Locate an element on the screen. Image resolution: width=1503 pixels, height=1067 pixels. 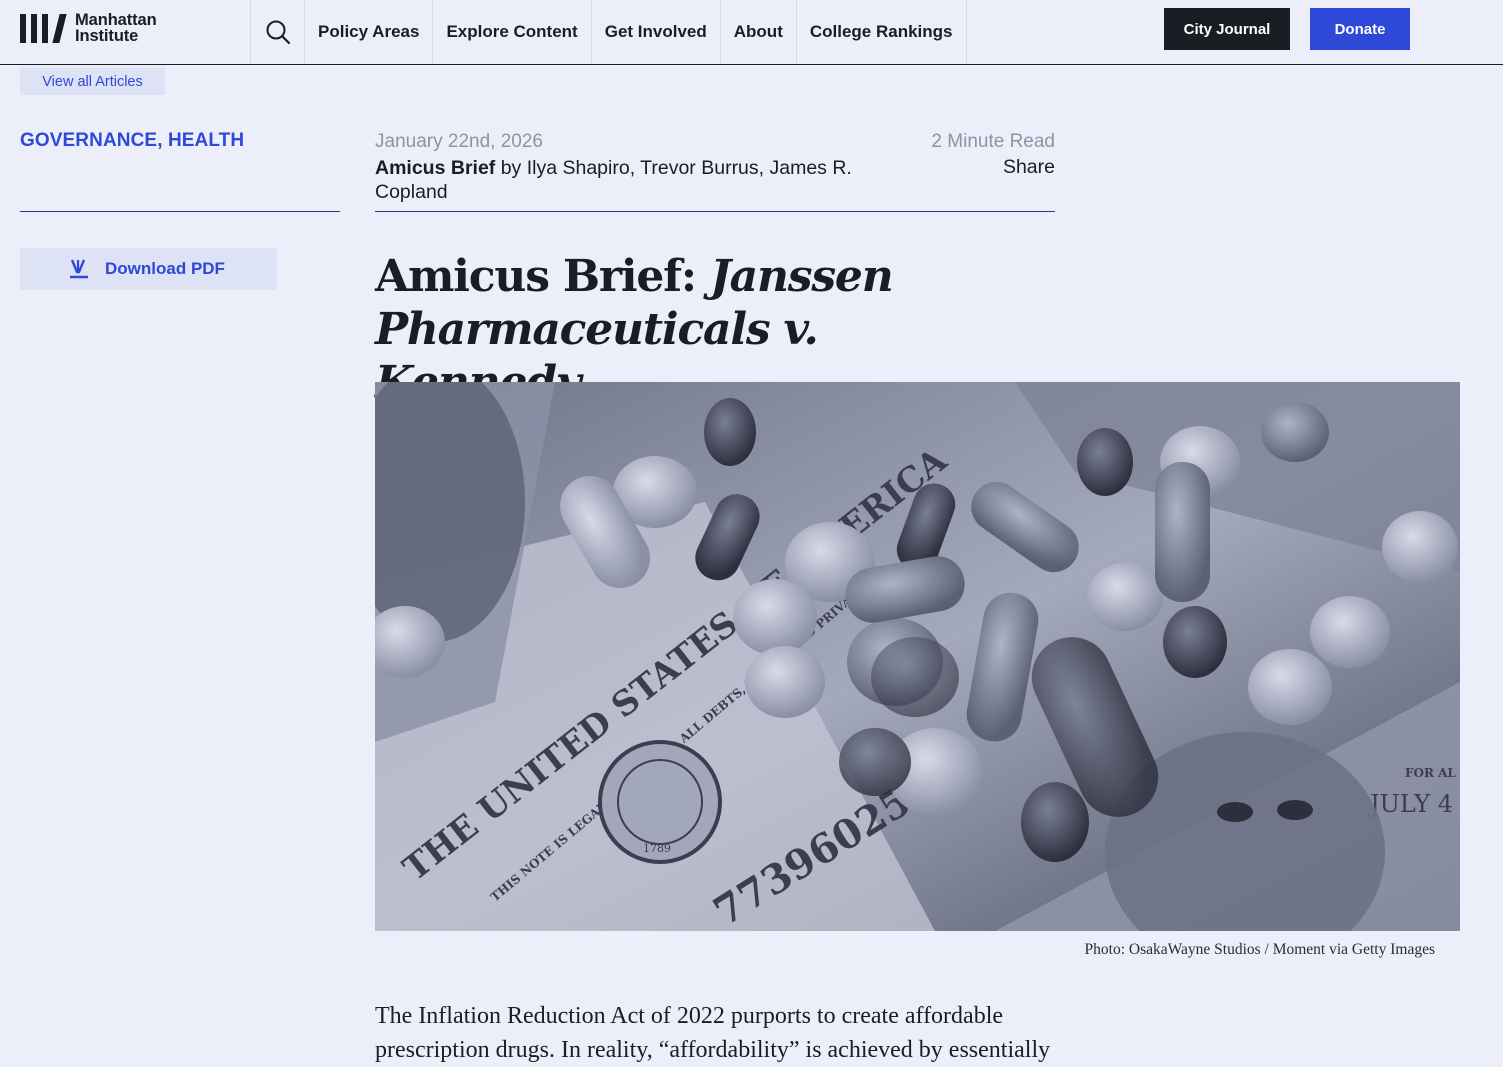
nav-about: About is located at coordinates (757, 32).